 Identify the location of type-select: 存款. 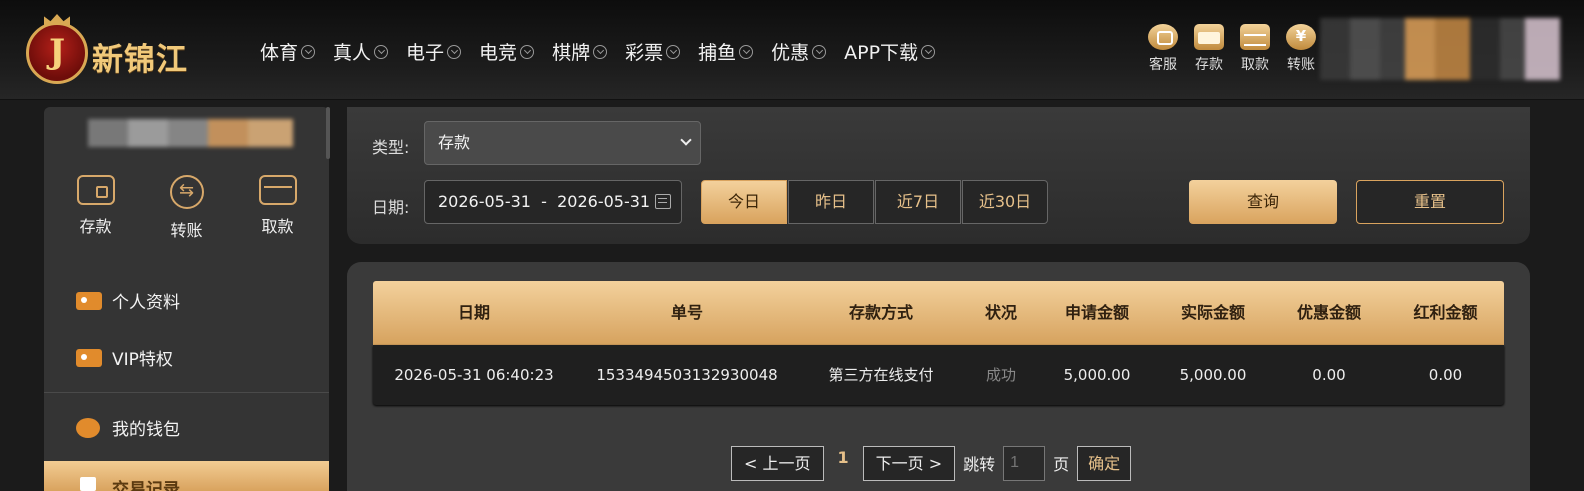
(562, 143).